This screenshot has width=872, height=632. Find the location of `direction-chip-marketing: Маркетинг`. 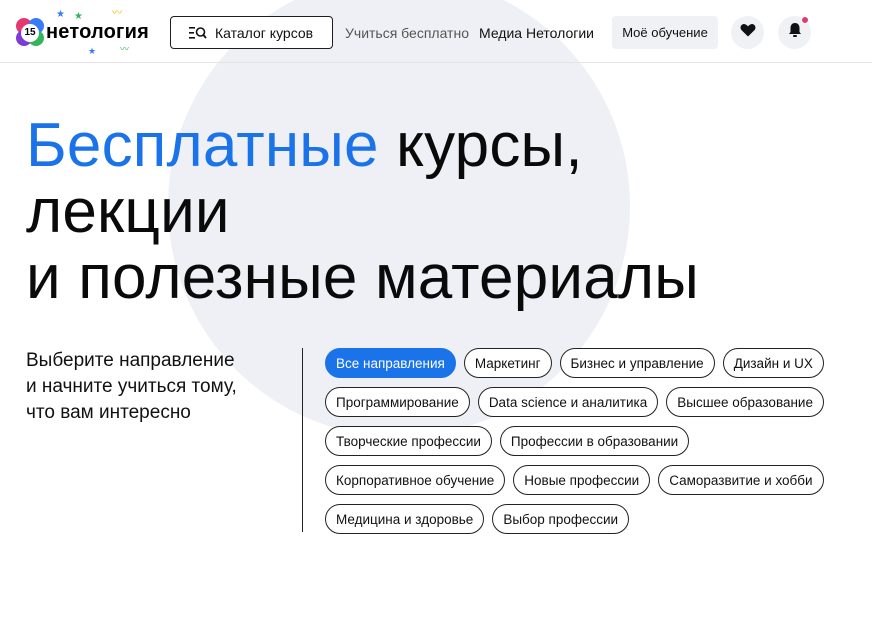

direction-chip-marketing: Маркетинг is located at coordinates (507, 363).